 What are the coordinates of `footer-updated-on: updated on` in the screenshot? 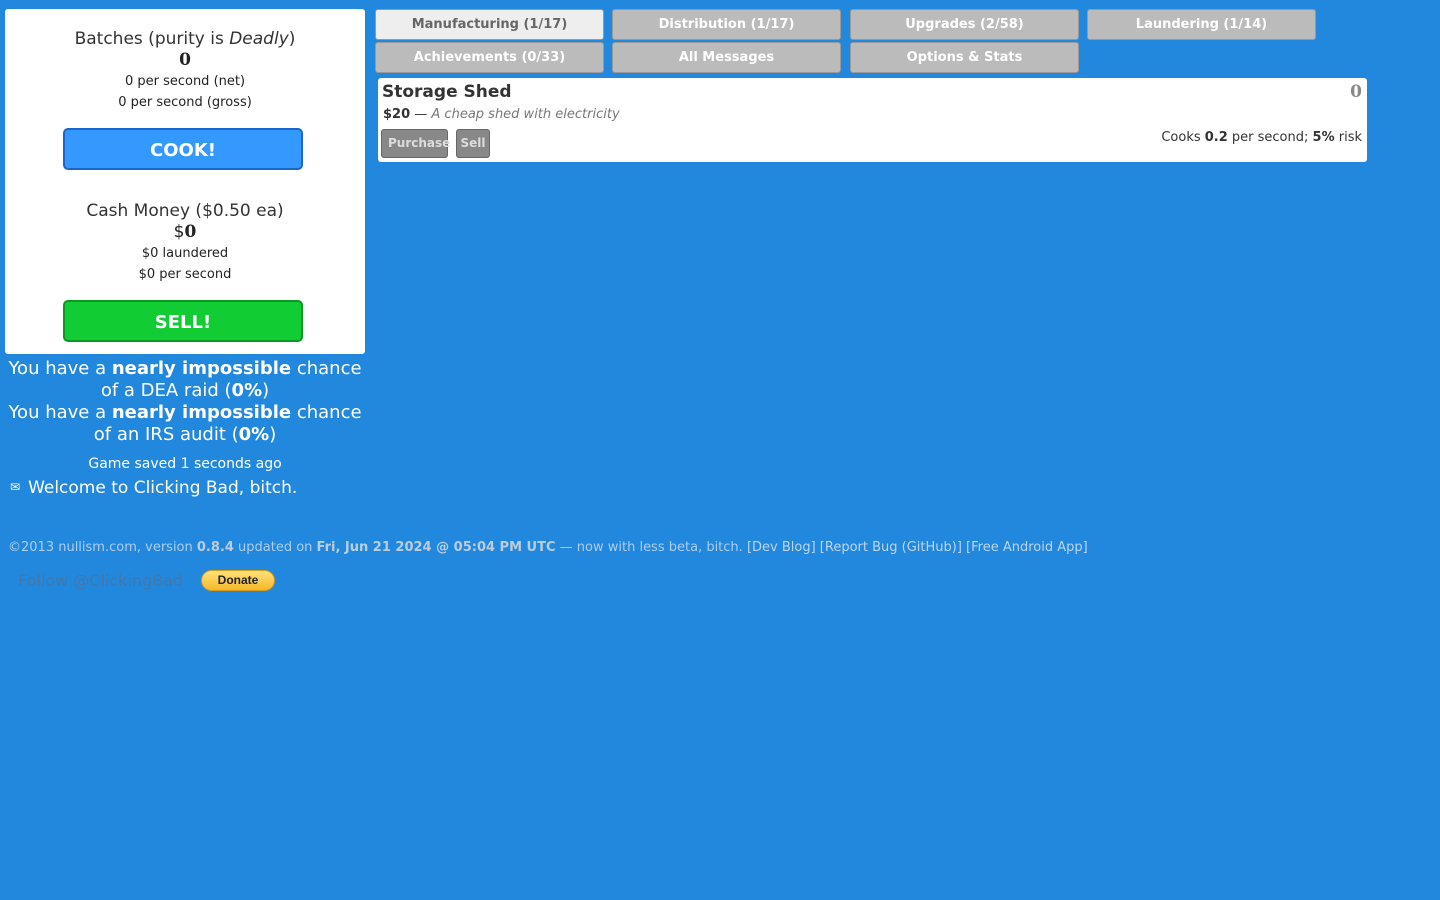 It's located at (275, 547).